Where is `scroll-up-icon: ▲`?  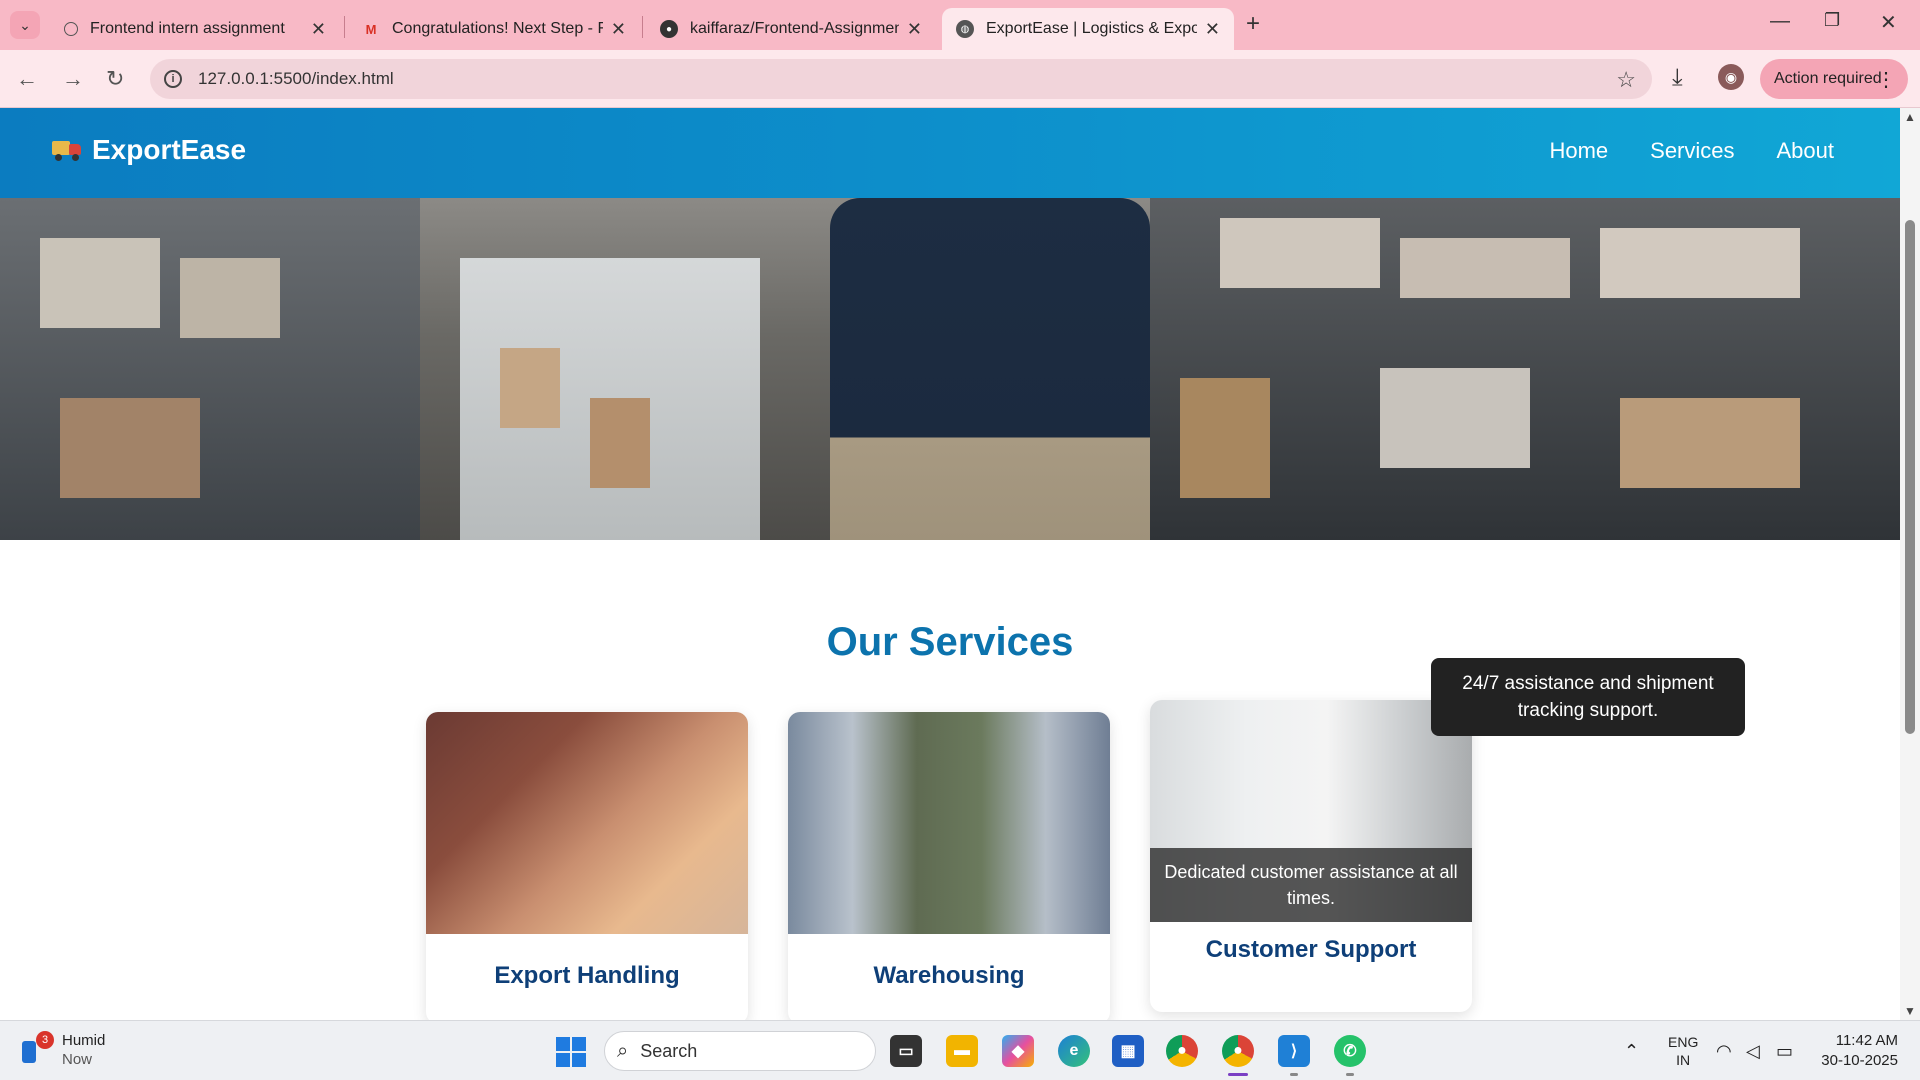
scroll-up-icon: ▲ is located at coordinates (1910, 117).